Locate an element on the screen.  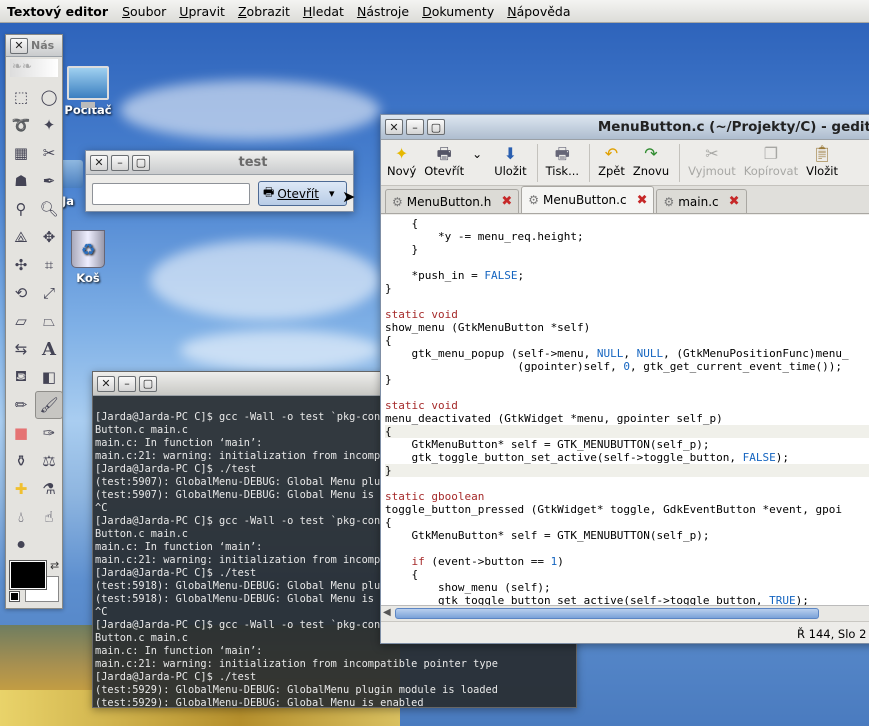
blend-icon: ◧ is located at coordinates (49, 377).